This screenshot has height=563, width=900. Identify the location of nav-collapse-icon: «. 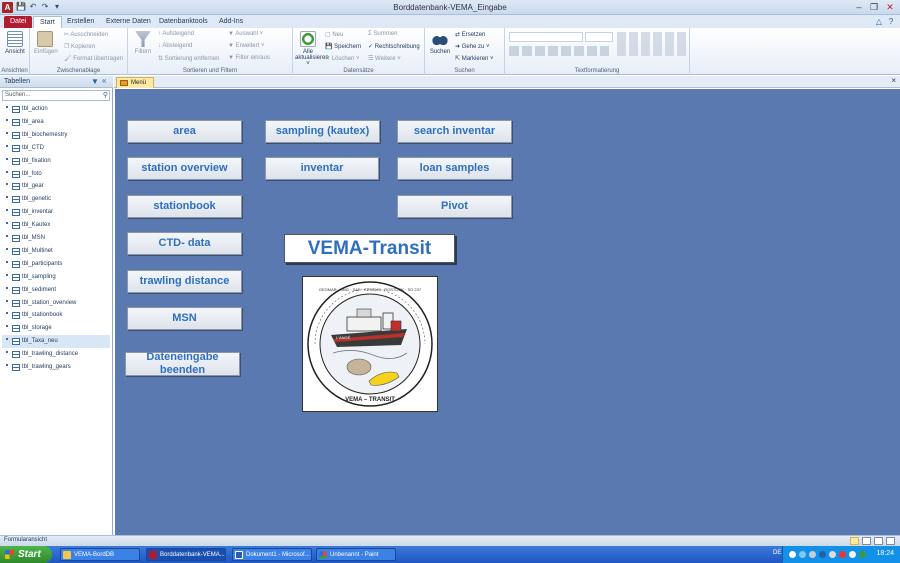
(104, 80).